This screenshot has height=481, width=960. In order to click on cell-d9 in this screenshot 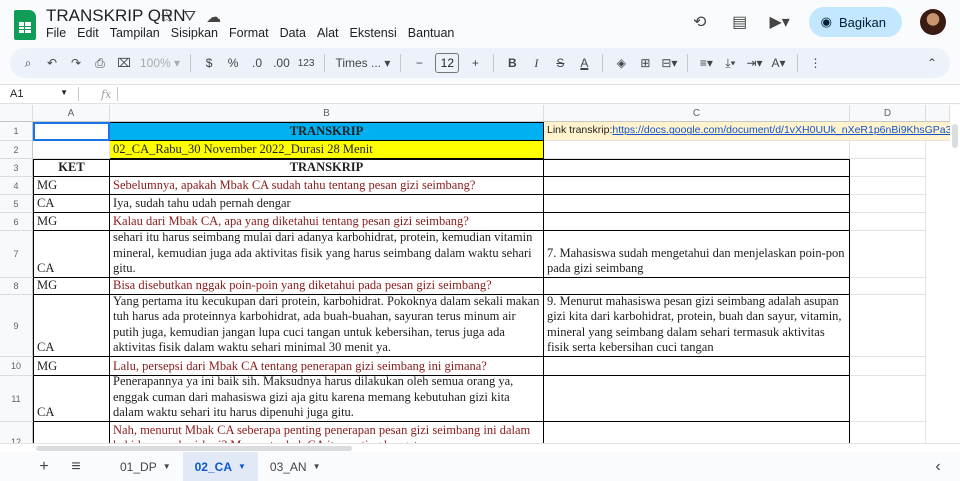, I will do `click(888, 326)`.